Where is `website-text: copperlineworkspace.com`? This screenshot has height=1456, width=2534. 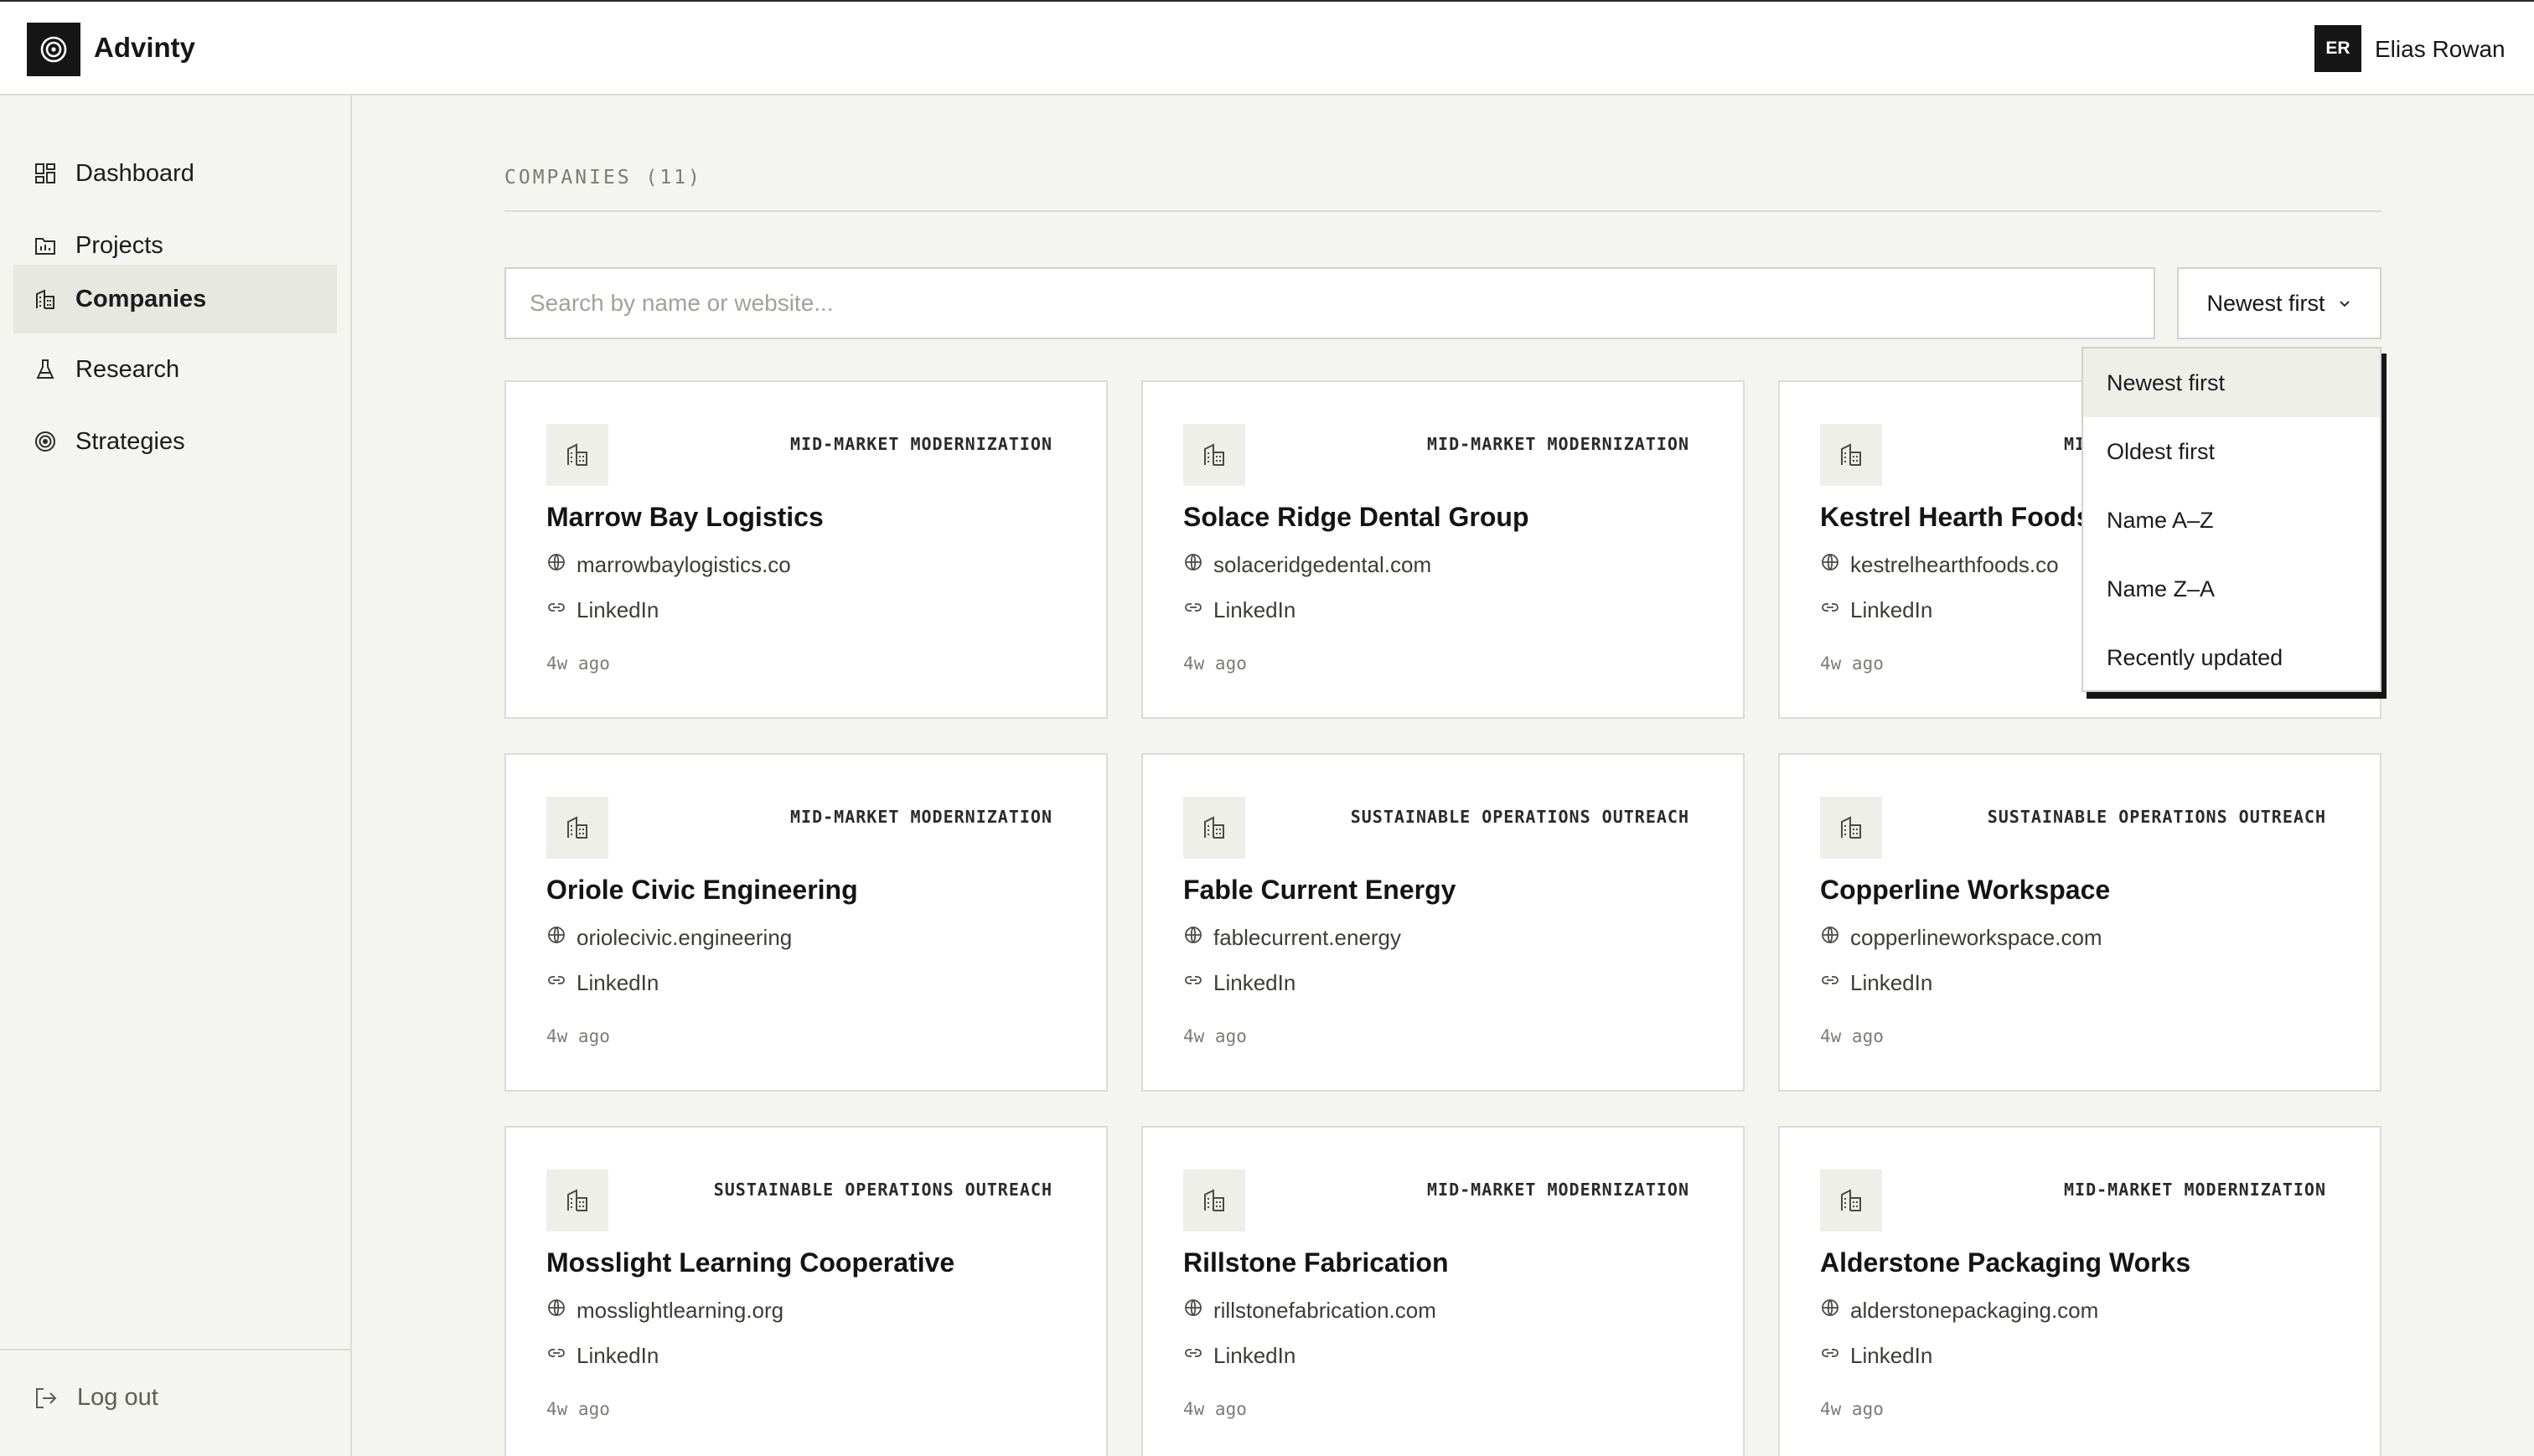
website-text: copperlineworkspace.com is located at coordinates (1976, 938).